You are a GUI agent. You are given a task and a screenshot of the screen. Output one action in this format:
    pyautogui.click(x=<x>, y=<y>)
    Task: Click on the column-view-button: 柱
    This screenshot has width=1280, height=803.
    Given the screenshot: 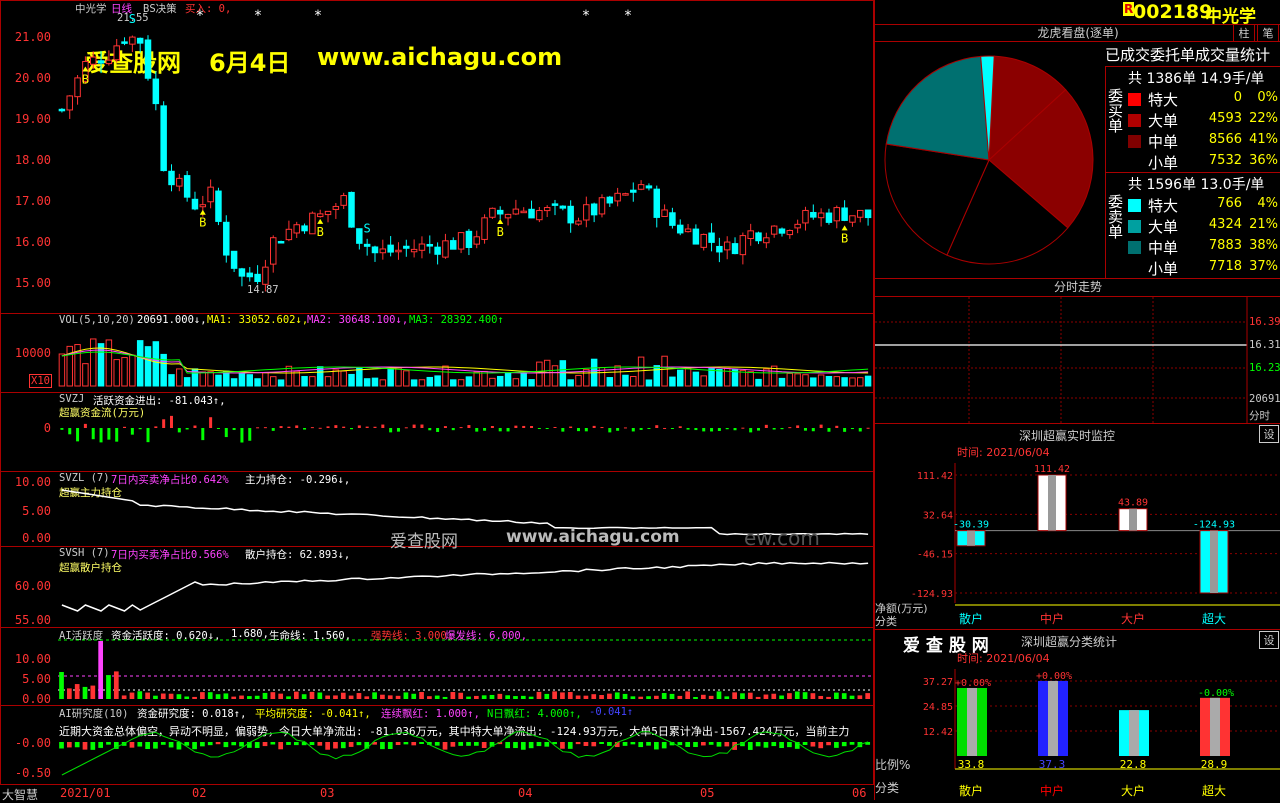 What is the action you would take?
    pyautogui.click(x=1244, y=33)
    